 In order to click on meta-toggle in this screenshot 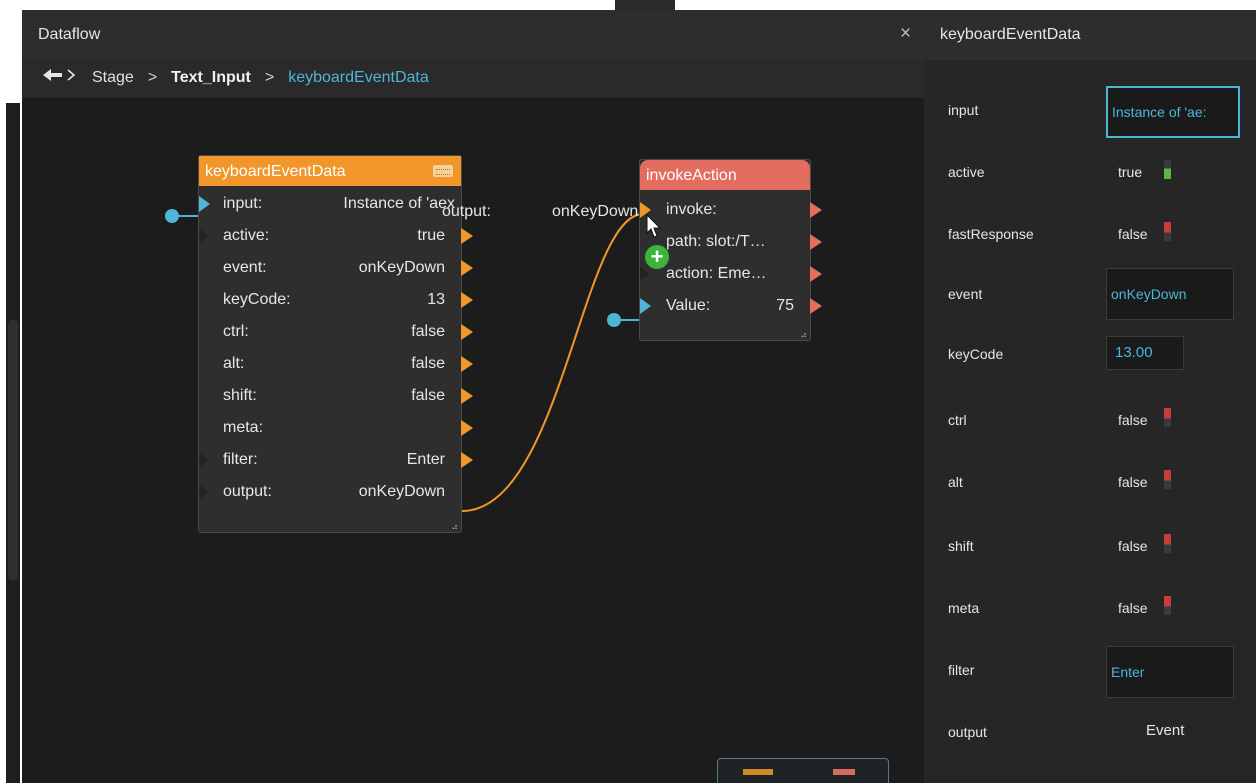, I will do `click(1167, 605)`.